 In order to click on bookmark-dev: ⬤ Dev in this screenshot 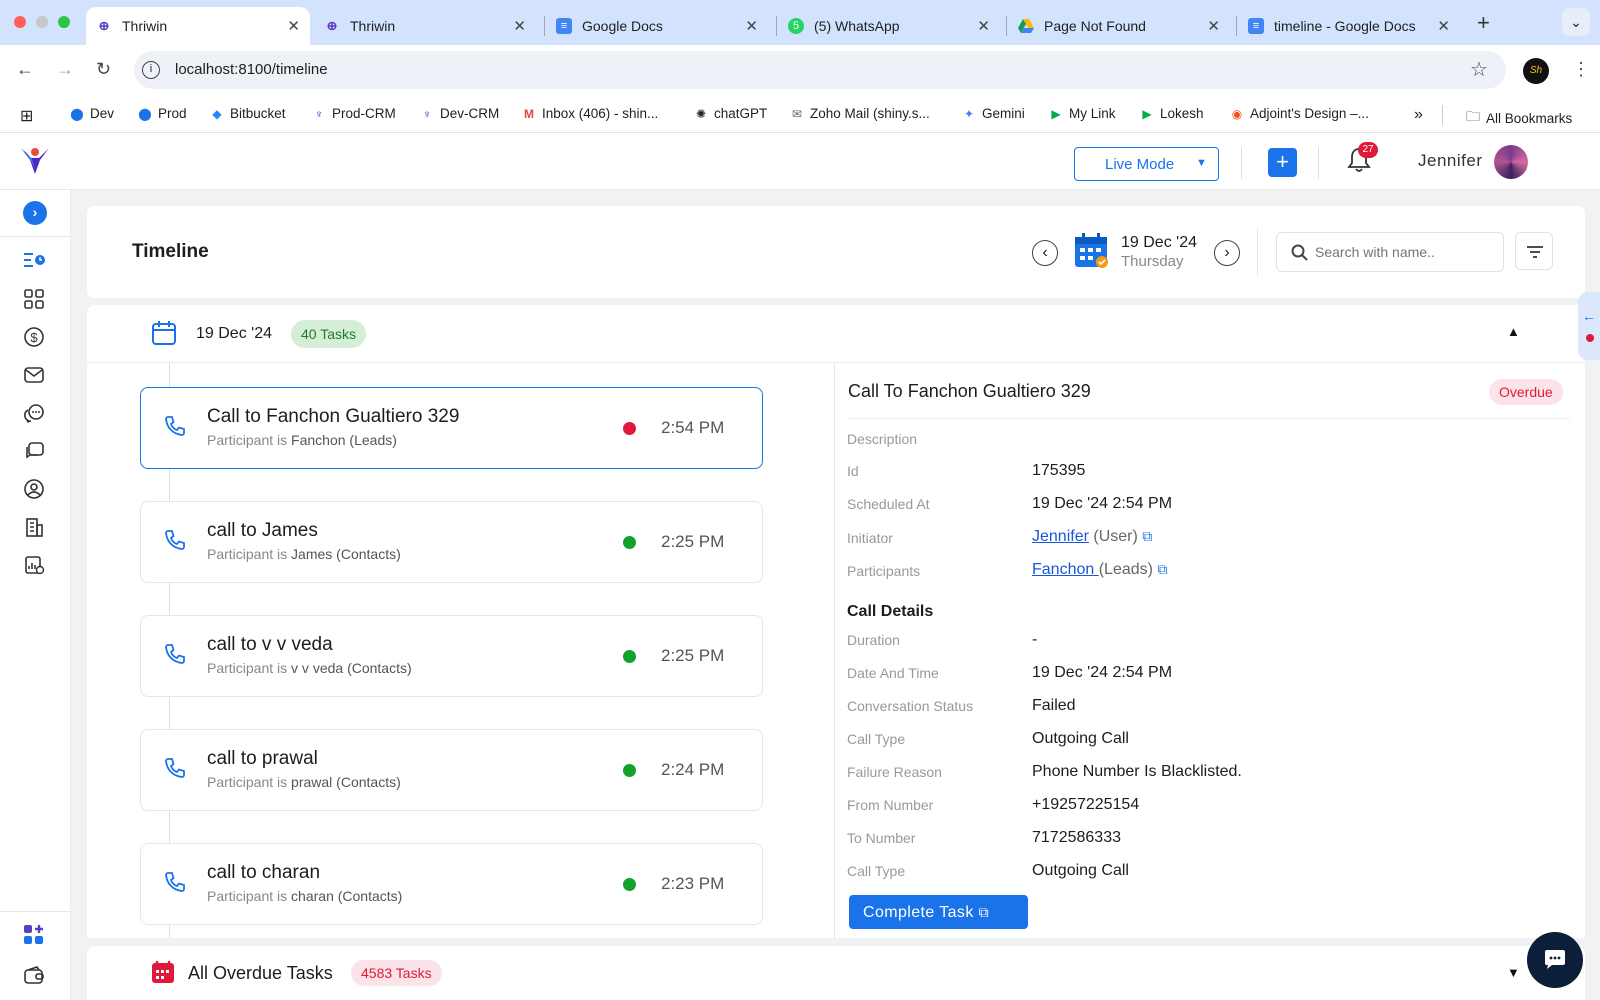, I will do `click(92, 113)`.